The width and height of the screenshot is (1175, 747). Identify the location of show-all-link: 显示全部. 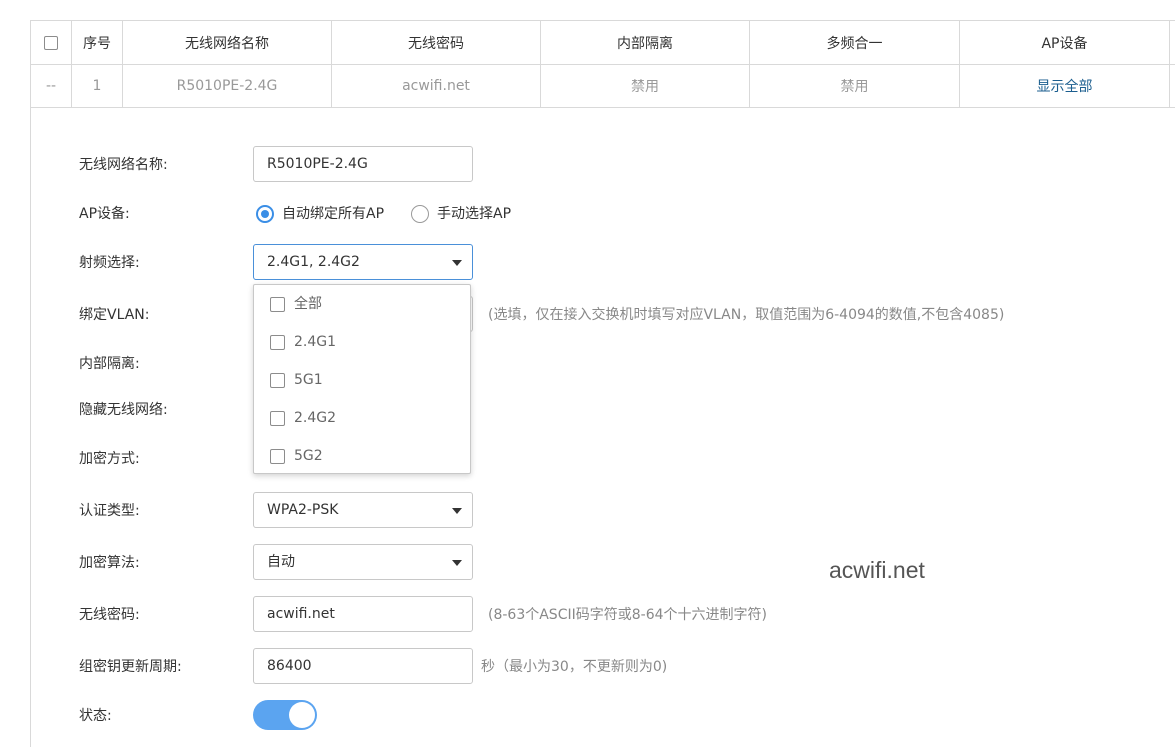
(1065, 87).